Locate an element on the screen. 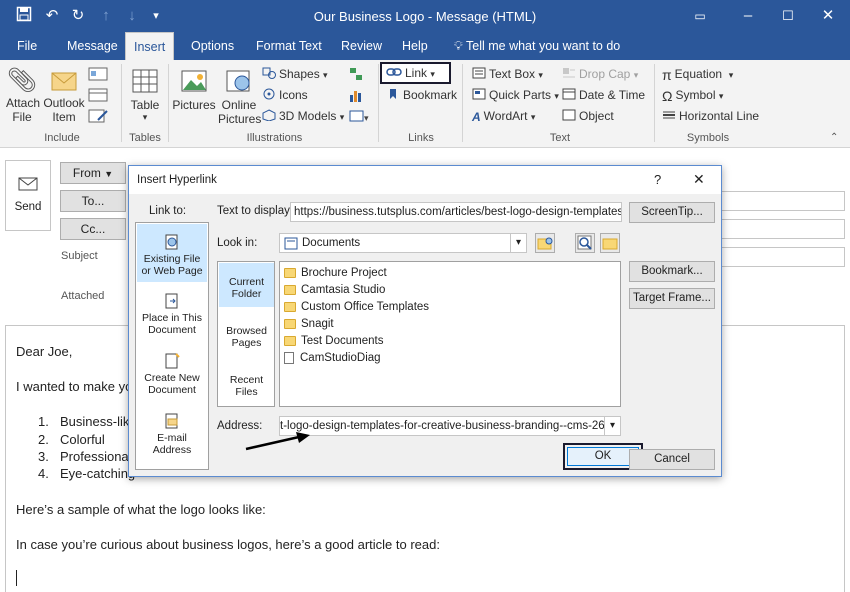 This screenshot has width=850, height=592. tab-browsed-pages: Browsed Pages is located at coordinates (246, 334).